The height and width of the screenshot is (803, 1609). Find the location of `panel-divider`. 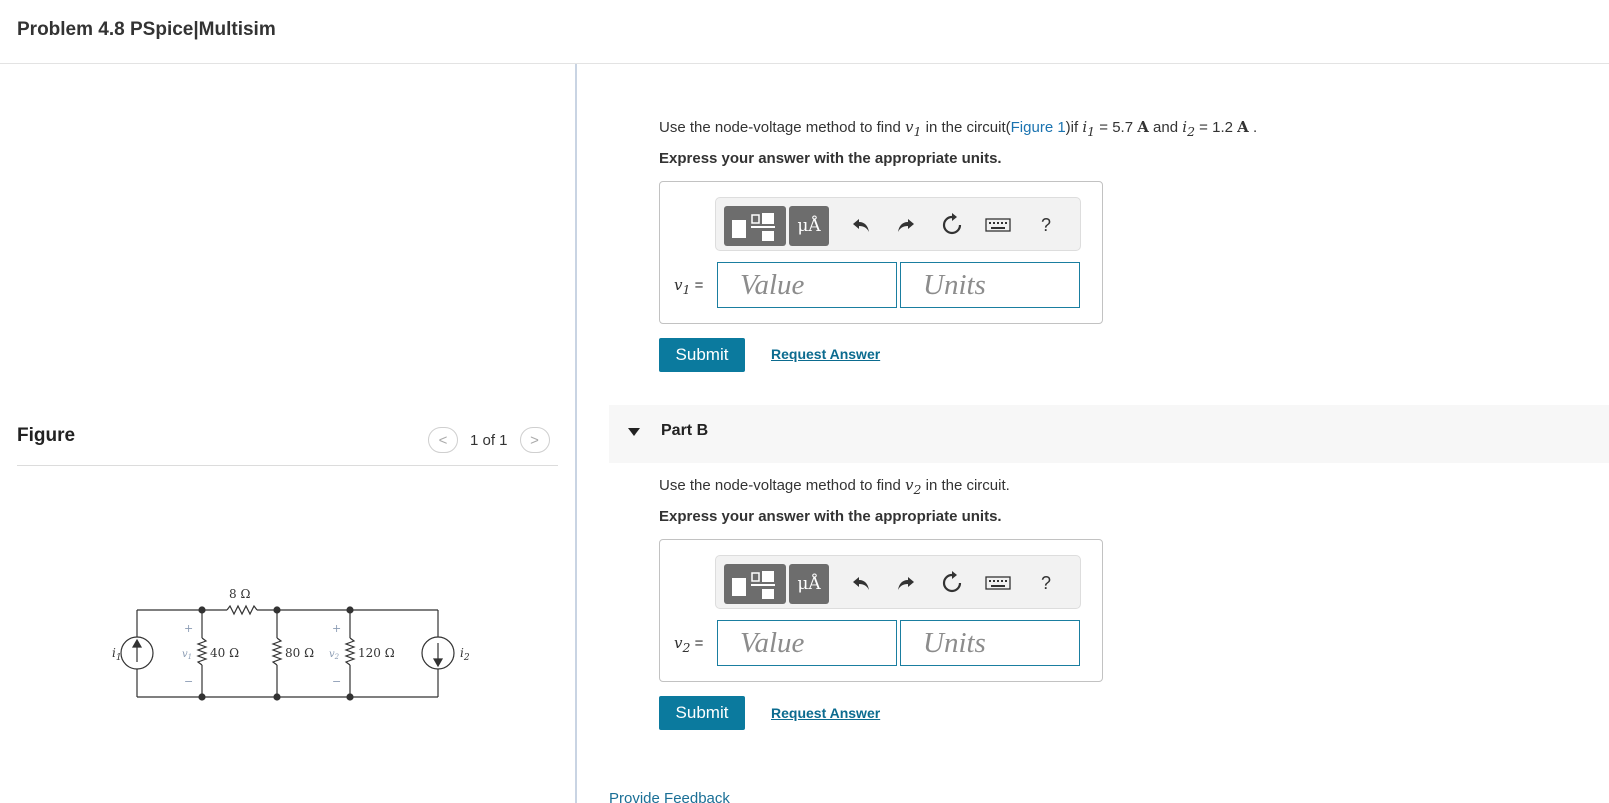

panel-divider is located at coordinates (576, 433).